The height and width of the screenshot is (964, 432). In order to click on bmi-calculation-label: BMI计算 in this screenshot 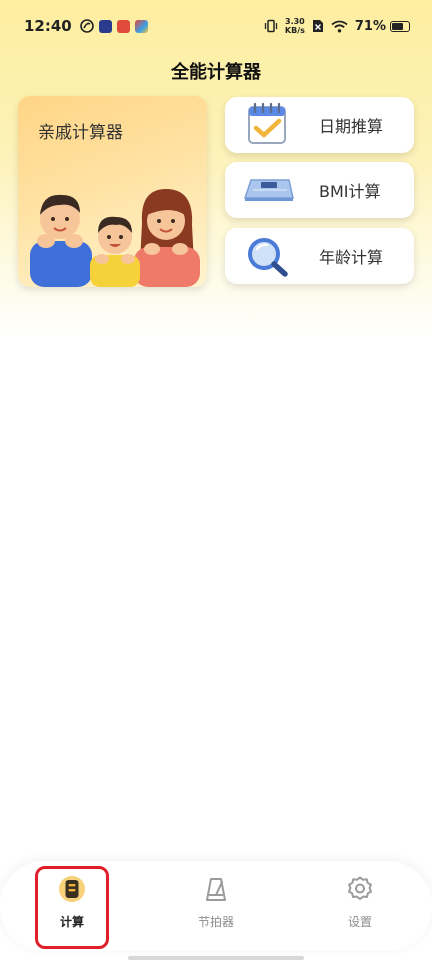, I will do `click(350, 191)`.